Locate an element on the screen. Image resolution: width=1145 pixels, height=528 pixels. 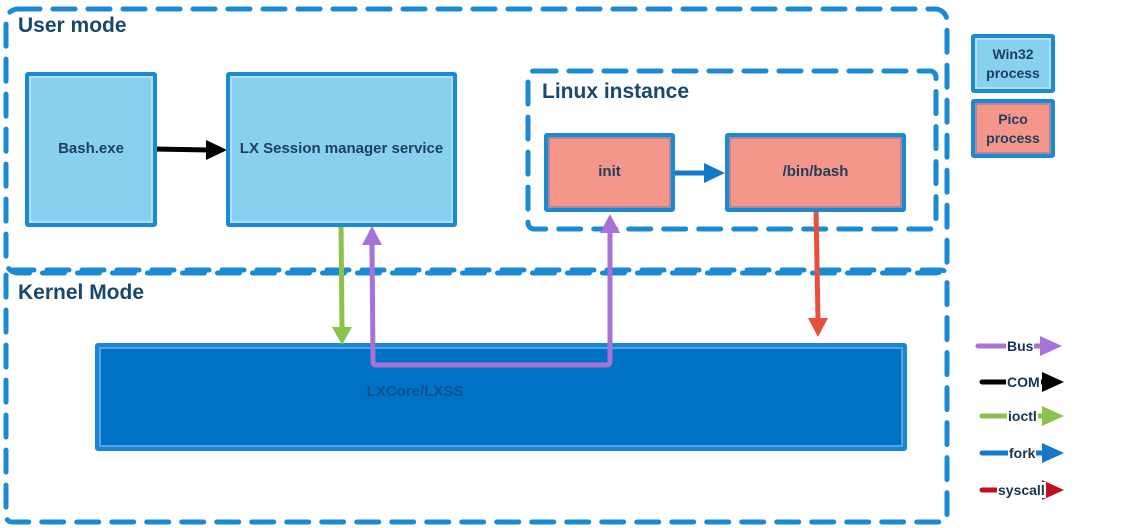
init-box: init is located at coordinates (609, 172).